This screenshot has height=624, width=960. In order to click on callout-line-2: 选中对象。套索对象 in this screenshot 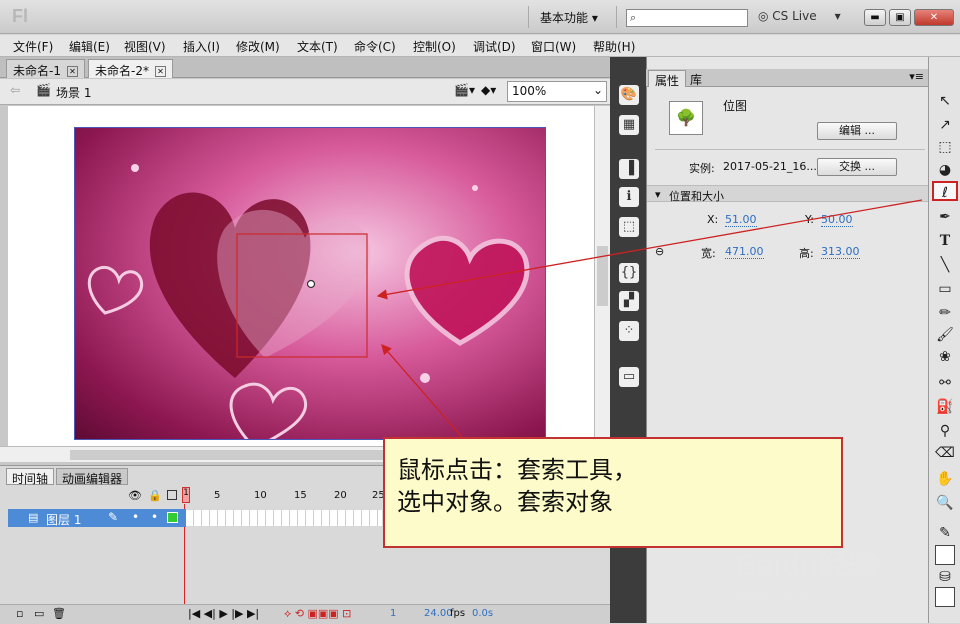, I will do `click(505, 502)`.